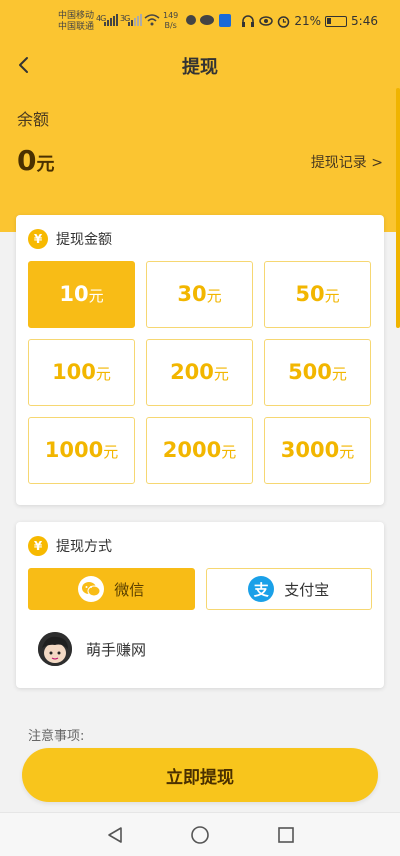  I want to click on notification-icons, so click(208, 20).